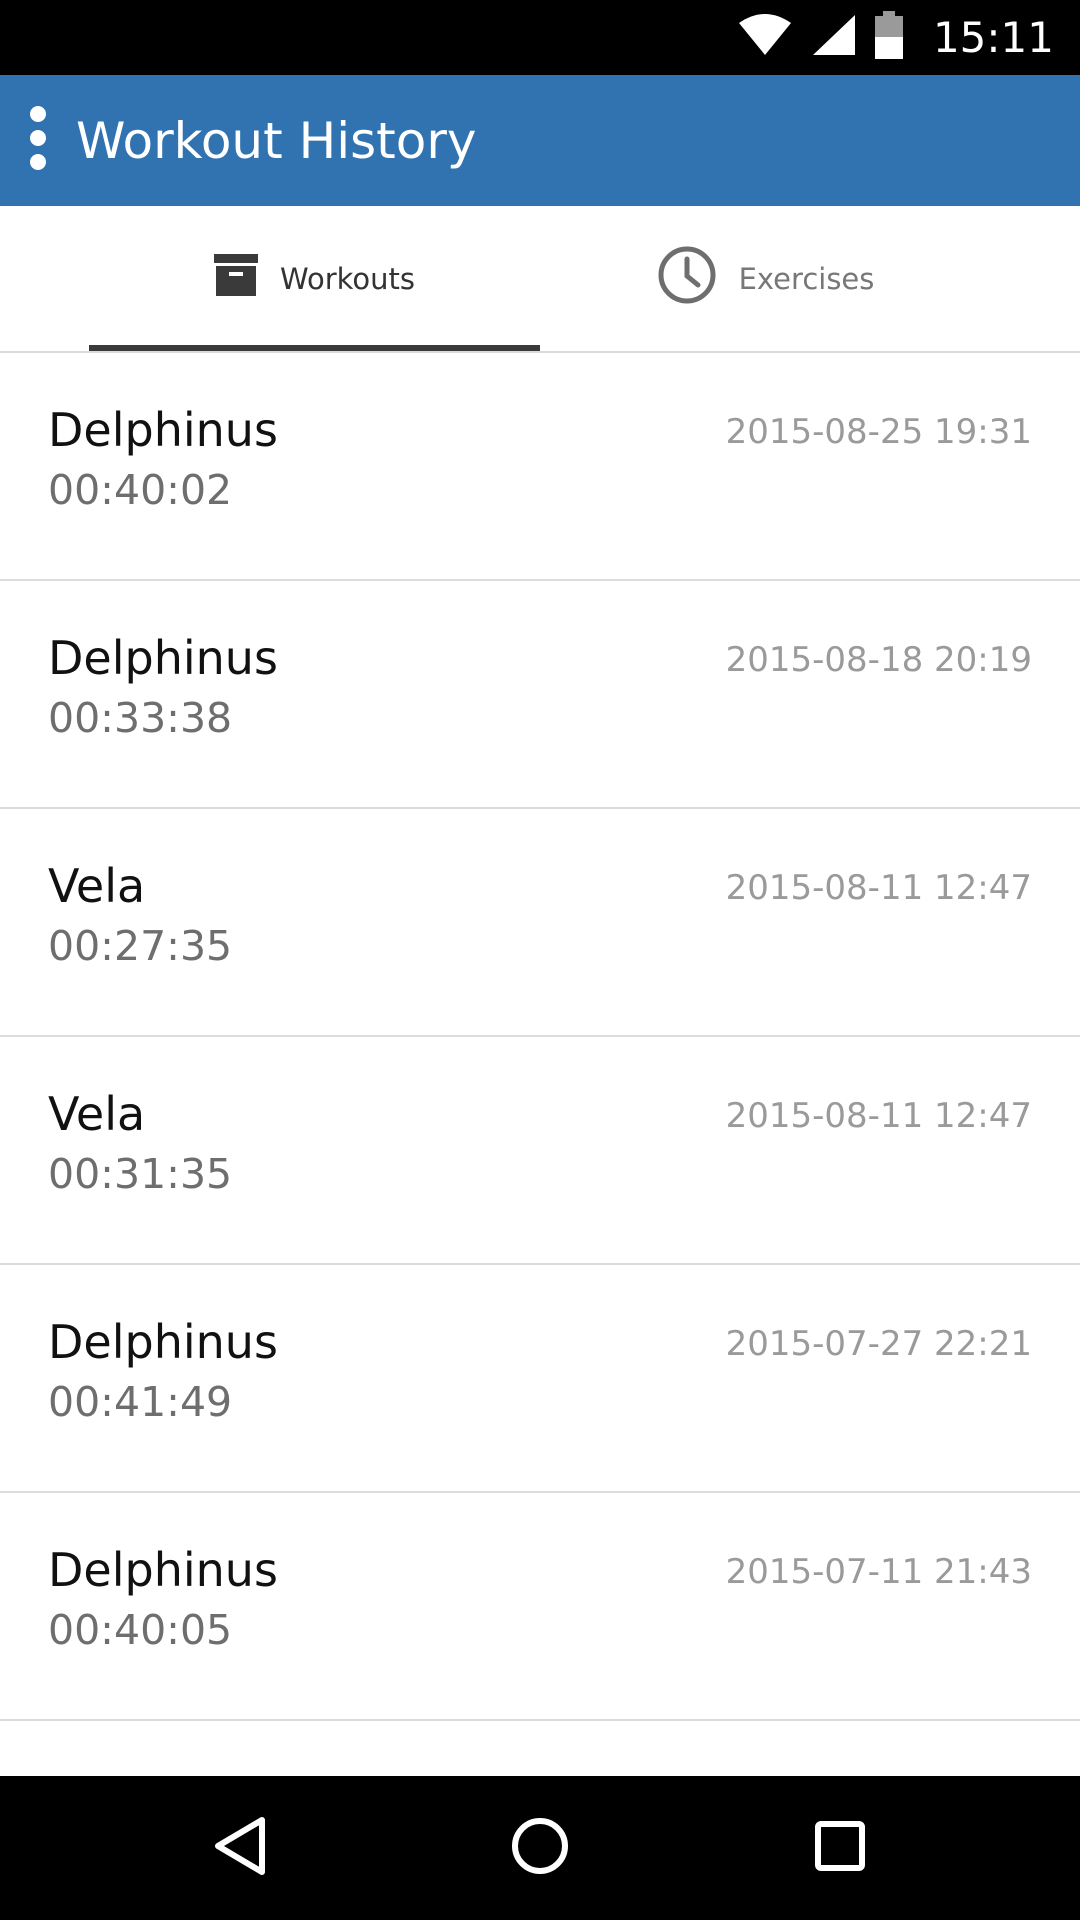 The image size is (1080, 1920). I want to click on page-title: Workout History, so click(276, 140).